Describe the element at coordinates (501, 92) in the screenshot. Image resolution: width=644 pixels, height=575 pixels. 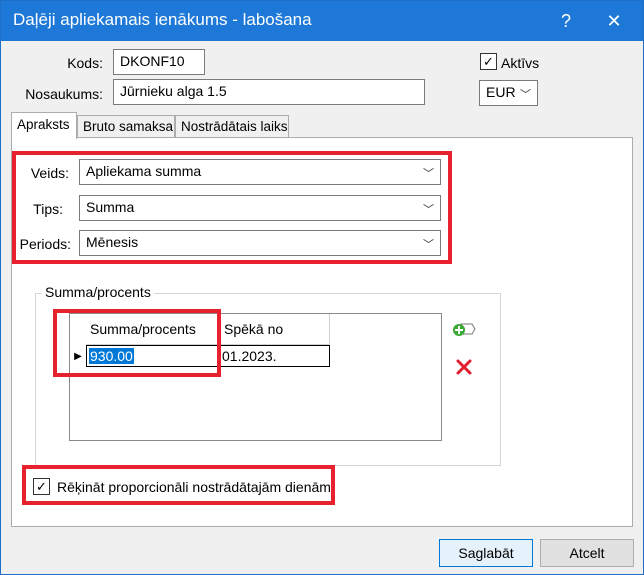
I see `currency-value: EUR` at that location.